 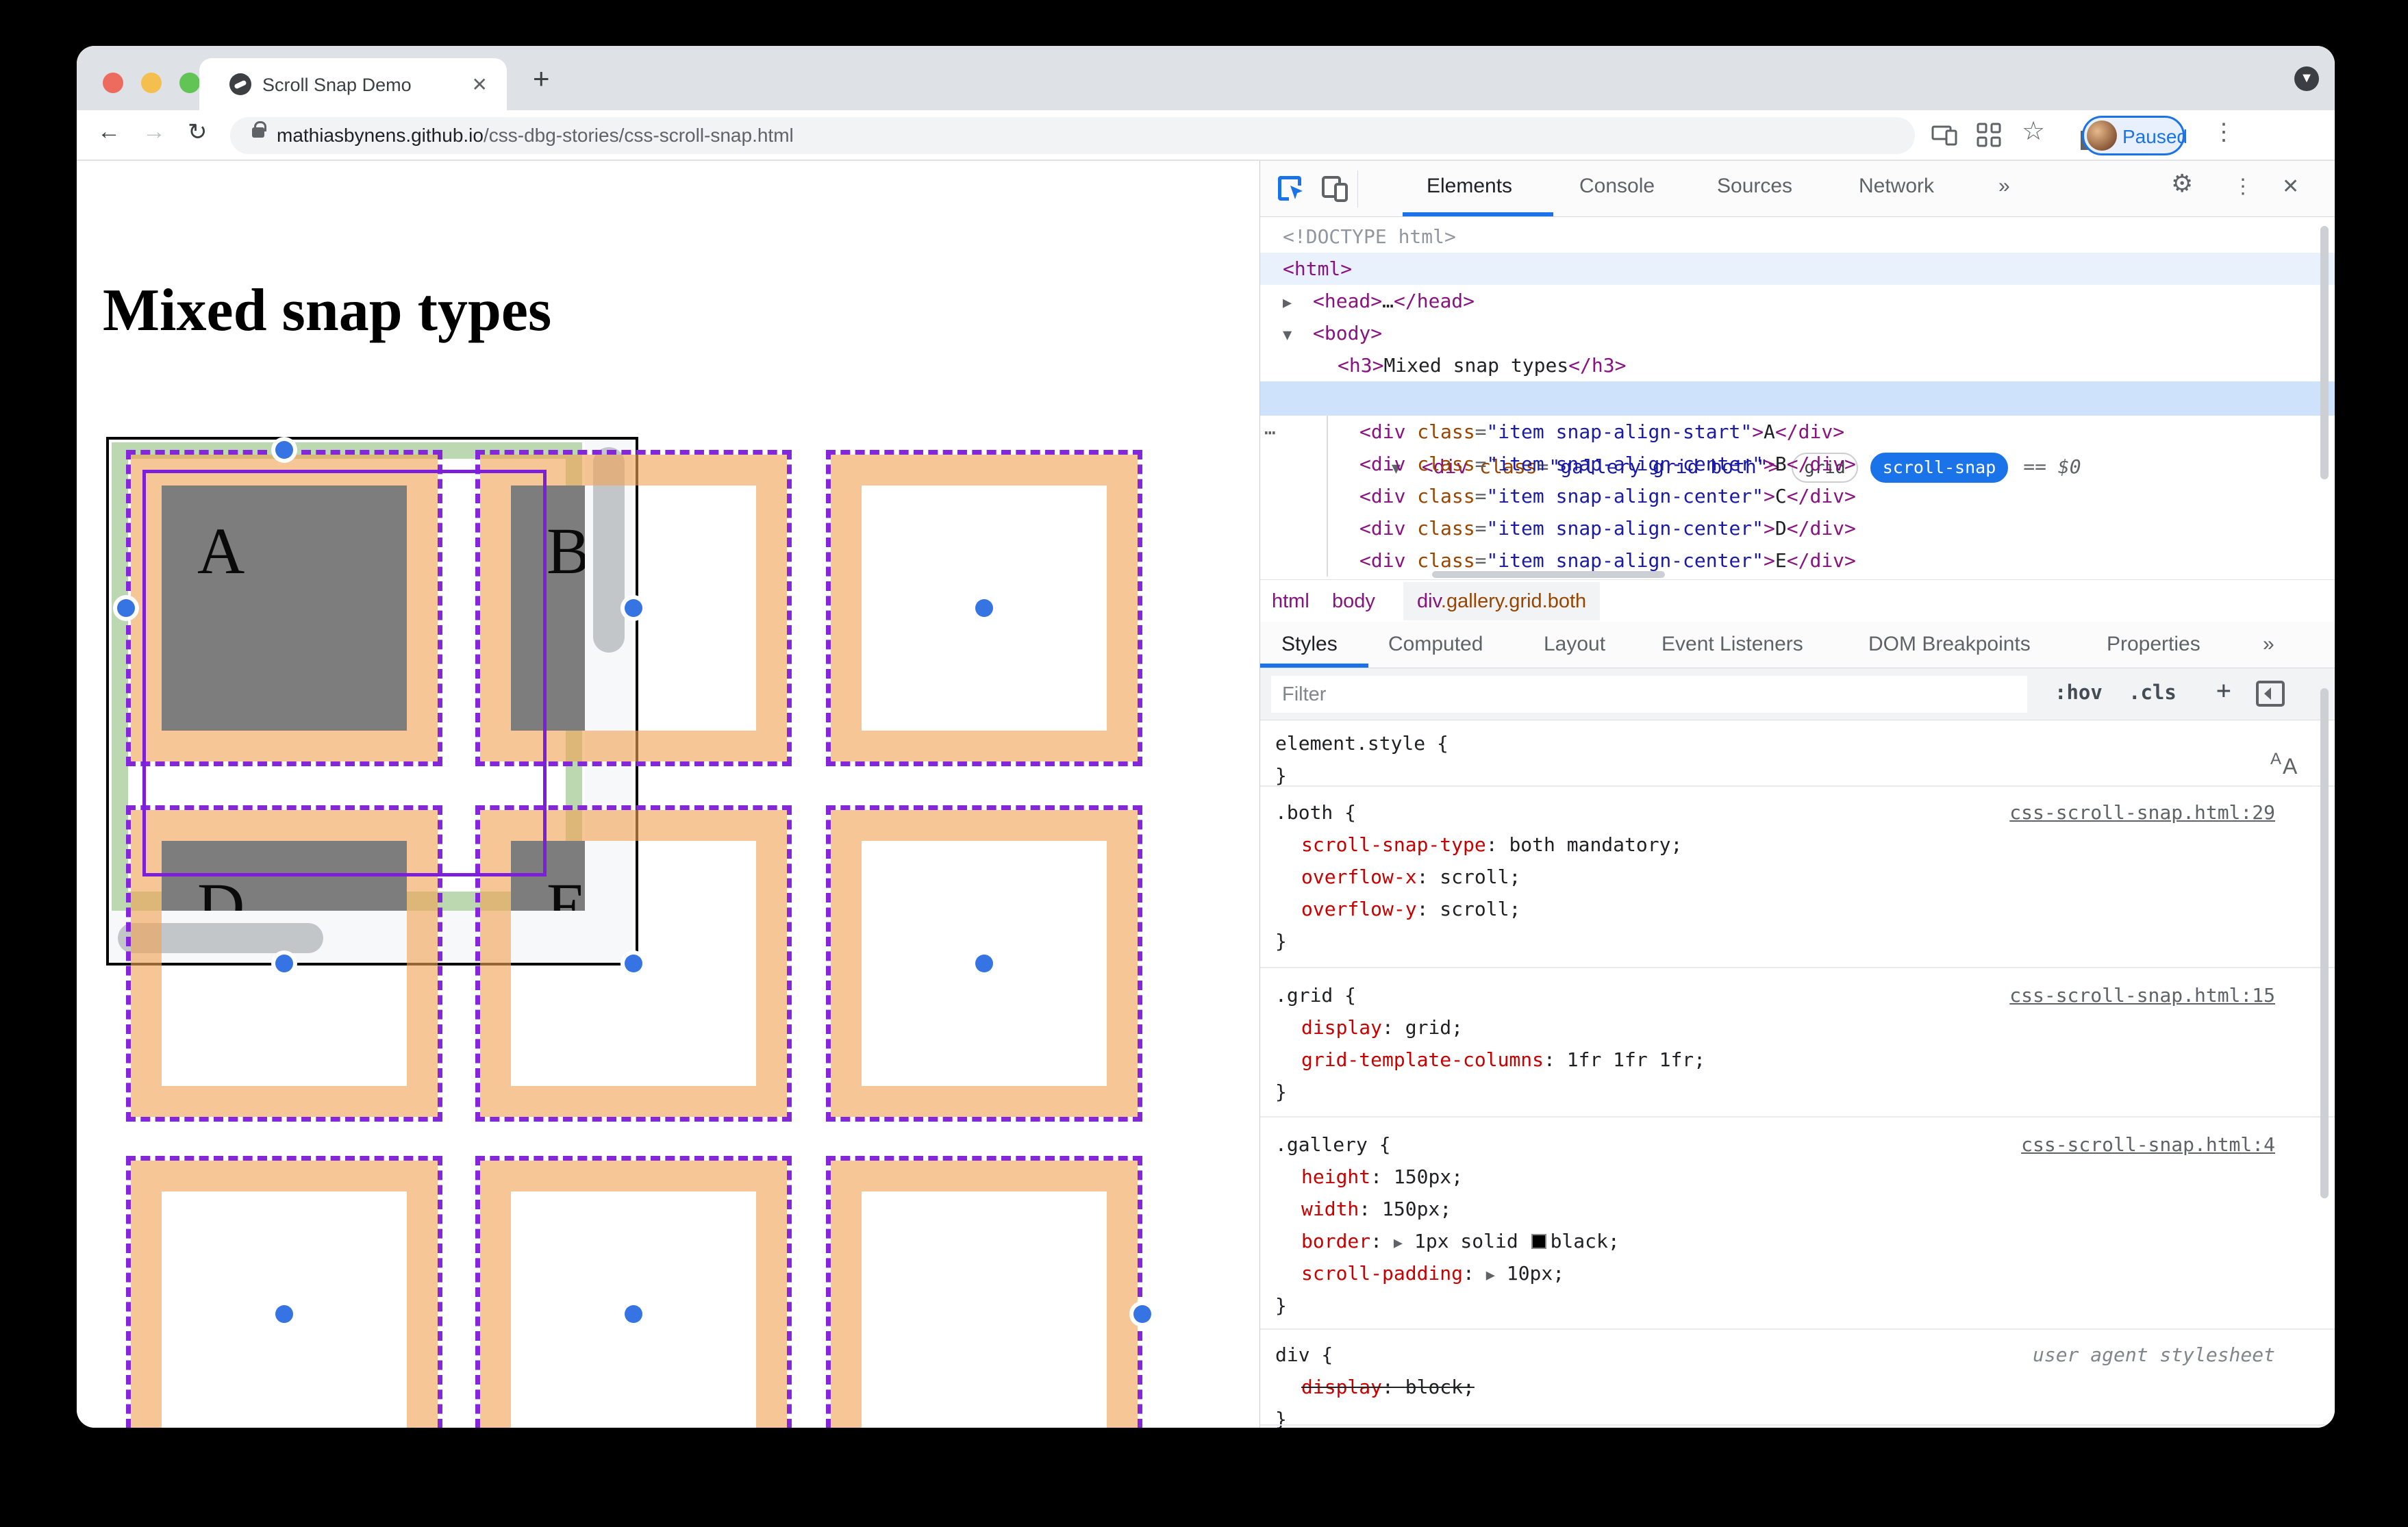 I want to click on css-property-overridden: display: block;, so click(x=1815, y=1387).